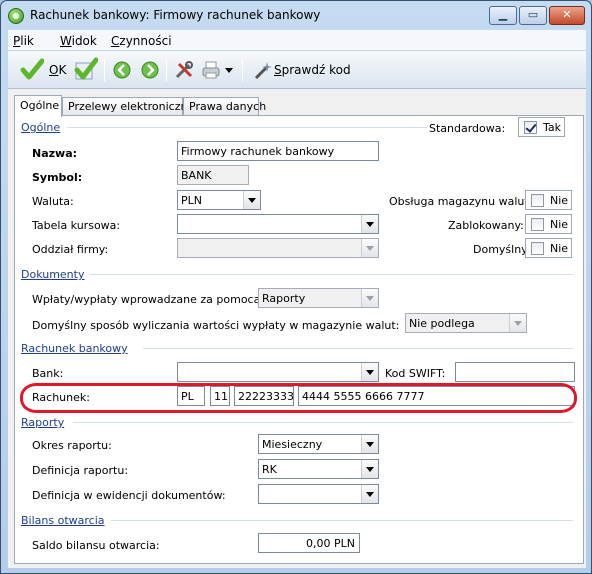 The height and width of the screenshot is (574, 592). What do you see at coordinates (530, 127) in the screenshot?
I see `checkbox-checked-icon` at bounding box center [530, 127].